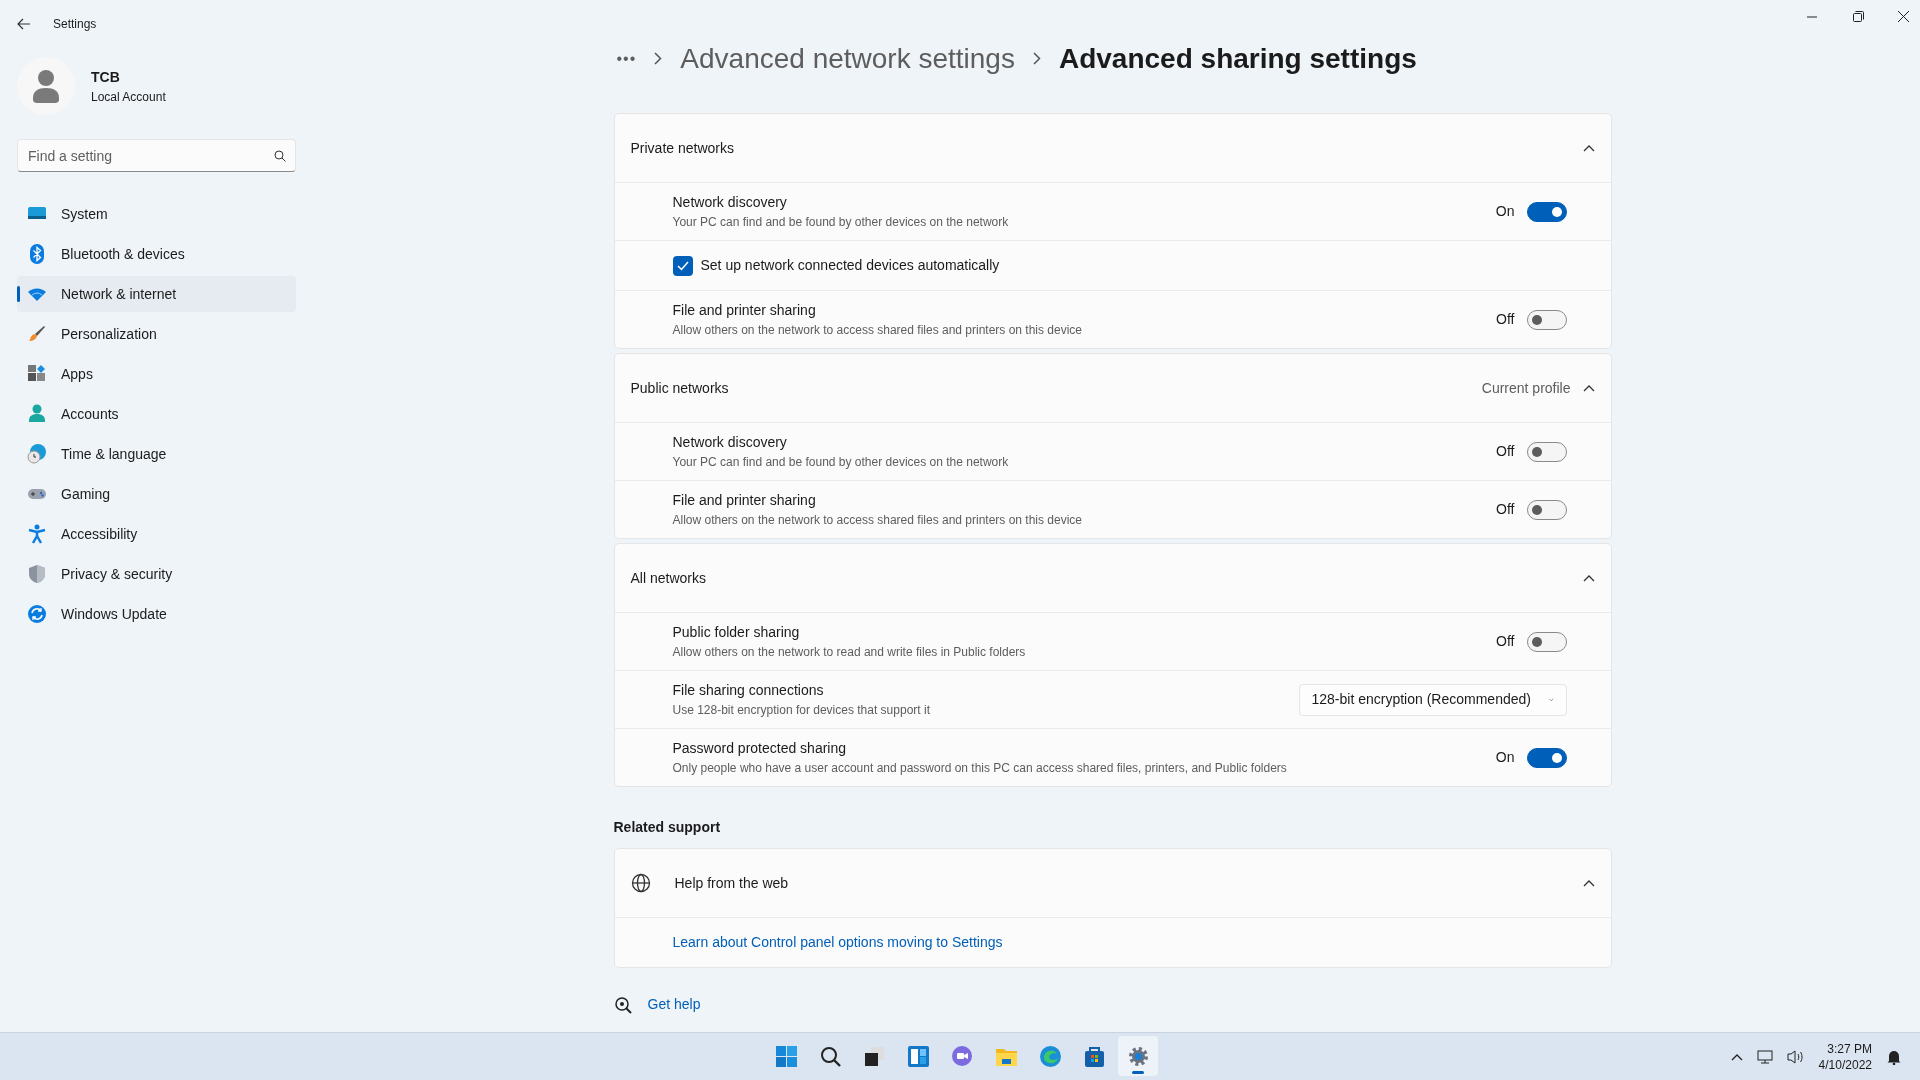  What do you see at coordinates (156, 534) in the screenshot?
I see `sidebar-item: Accessibility` at bounding box center [156, 534].